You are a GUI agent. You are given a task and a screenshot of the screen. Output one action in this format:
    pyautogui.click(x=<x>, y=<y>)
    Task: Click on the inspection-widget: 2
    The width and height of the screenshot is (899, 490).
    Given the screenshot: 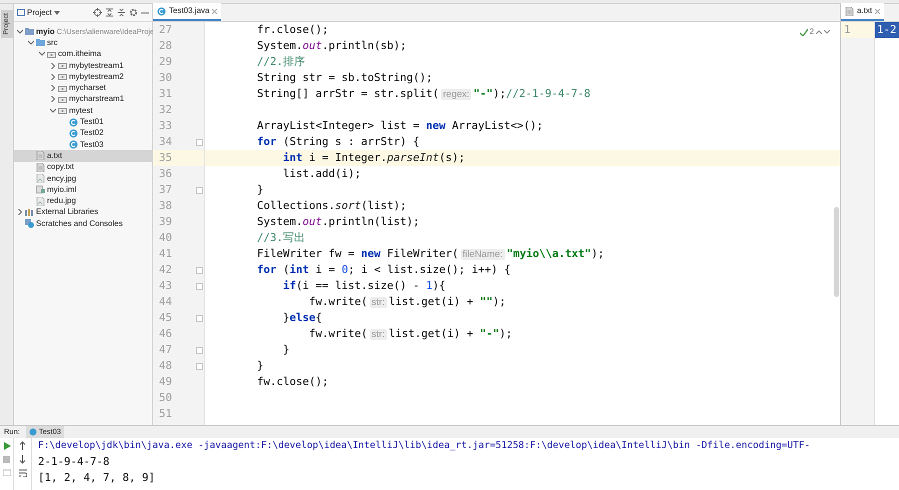 What is the action you would take?
    pyautogui.click(x=815, y=32)
    